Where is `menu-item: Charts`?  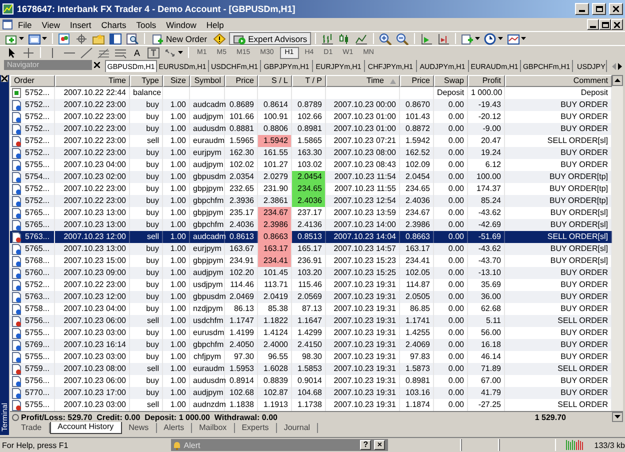 menu-item: Charts is located at coordinates (114, 25).